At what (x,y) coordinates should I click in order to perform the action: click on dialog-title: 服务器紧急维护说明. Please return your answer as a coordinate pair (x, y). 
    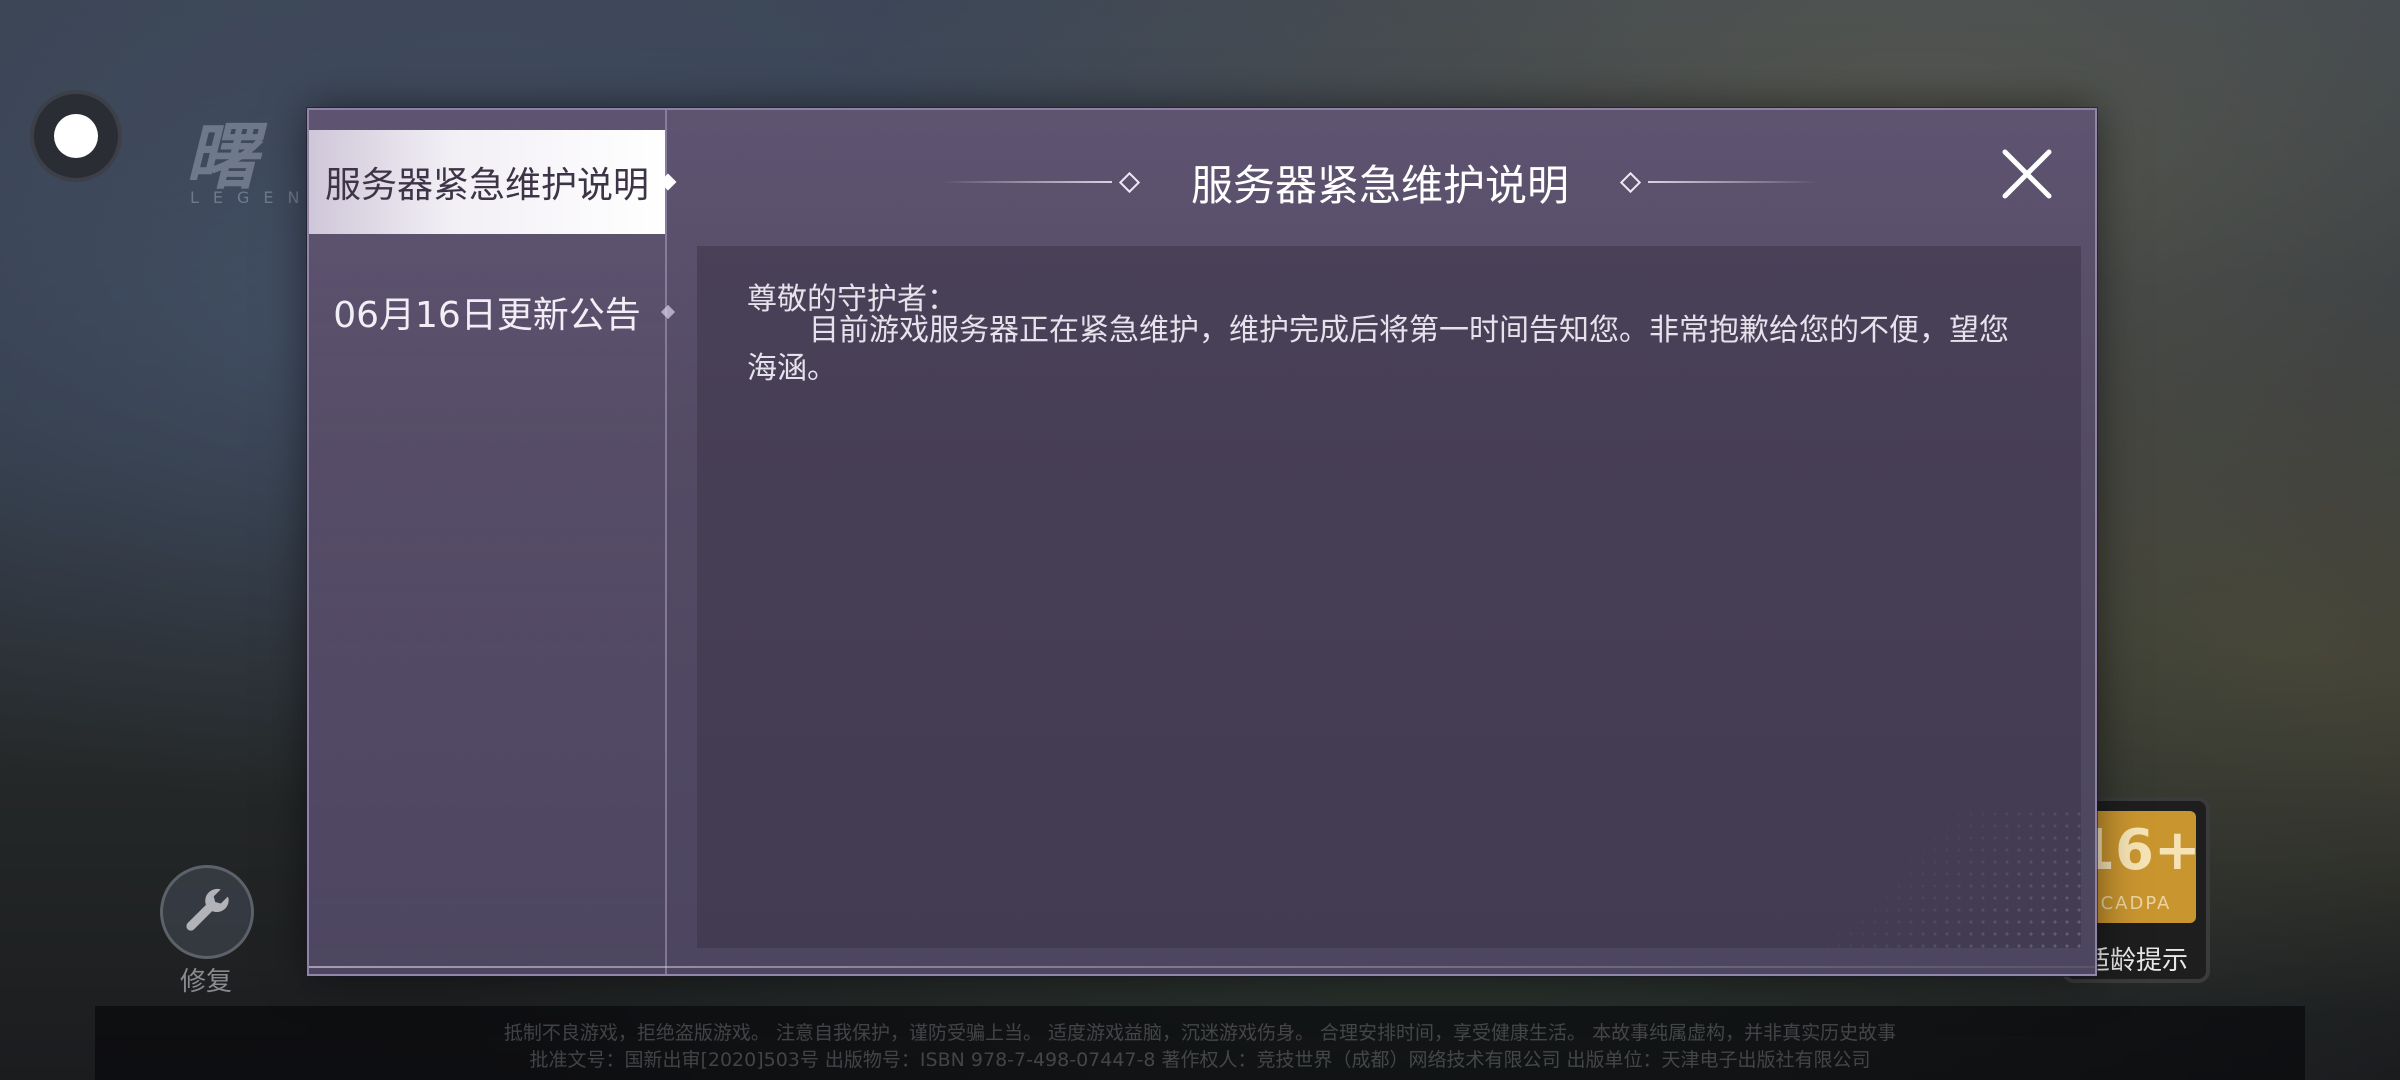
    Looking at the image, I should click on (1379, 185).